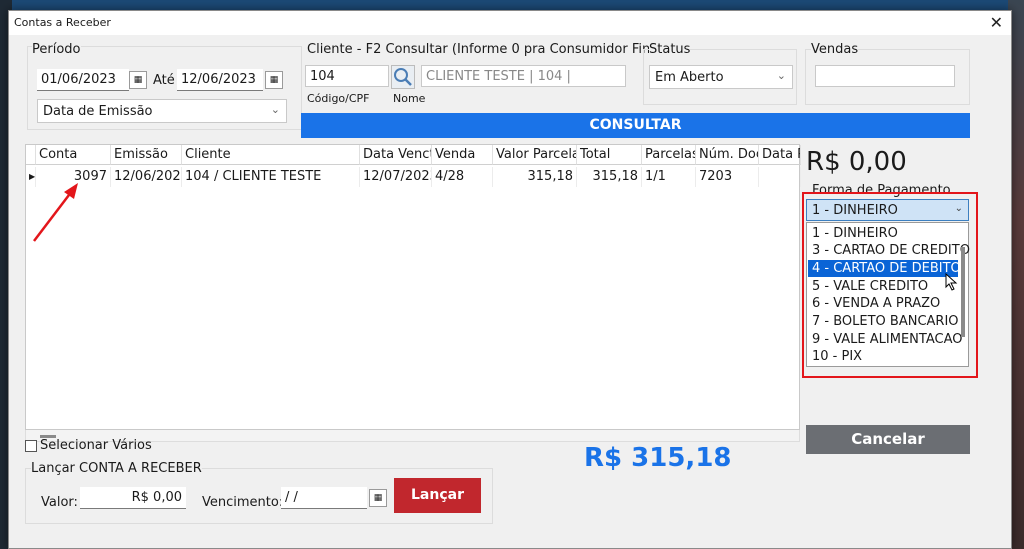 The image size is (1024, 549). I want to click on periodo-label: Período, so click(56, 49).